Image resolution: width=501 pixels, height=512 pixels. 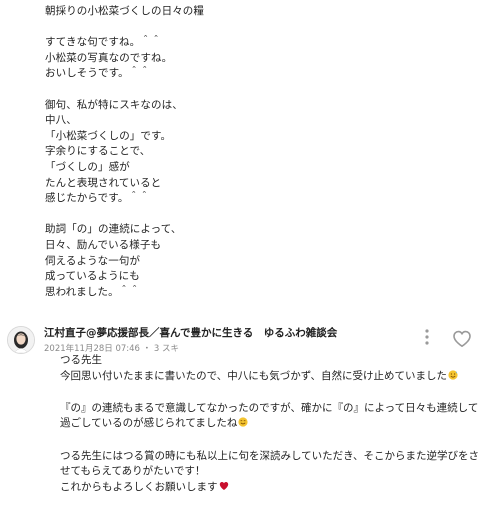 I want to click on comment-line-text: これからもよろしくお願いします, so click(x=139, y=486).